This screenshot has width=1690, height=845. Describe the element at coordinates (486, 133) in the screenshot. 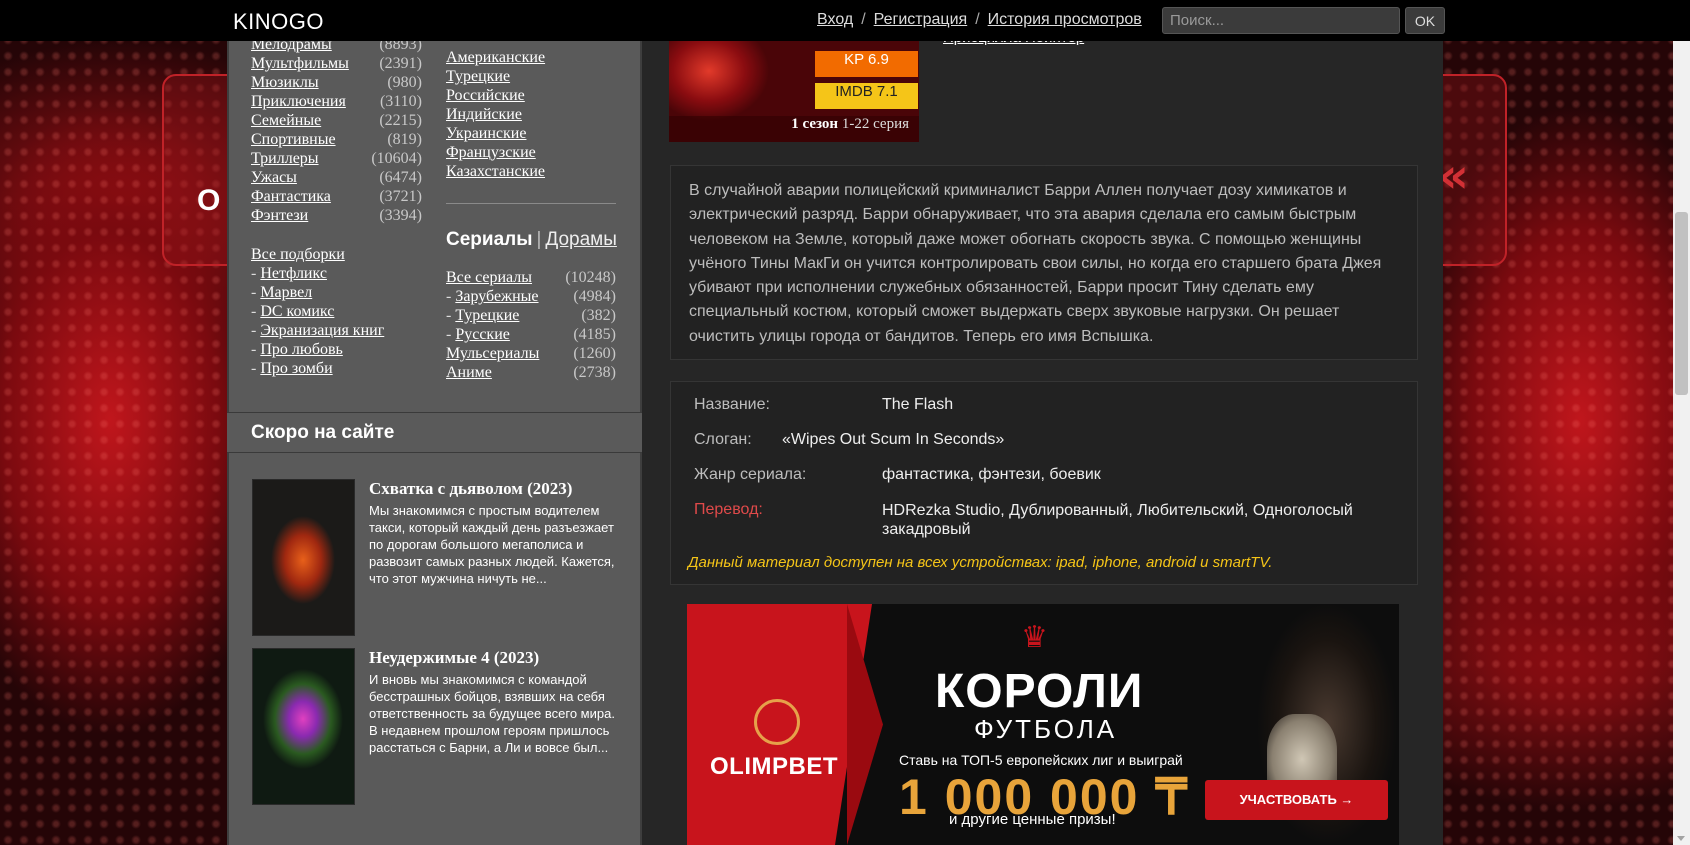

I see `country-link: Украинские` at that location.